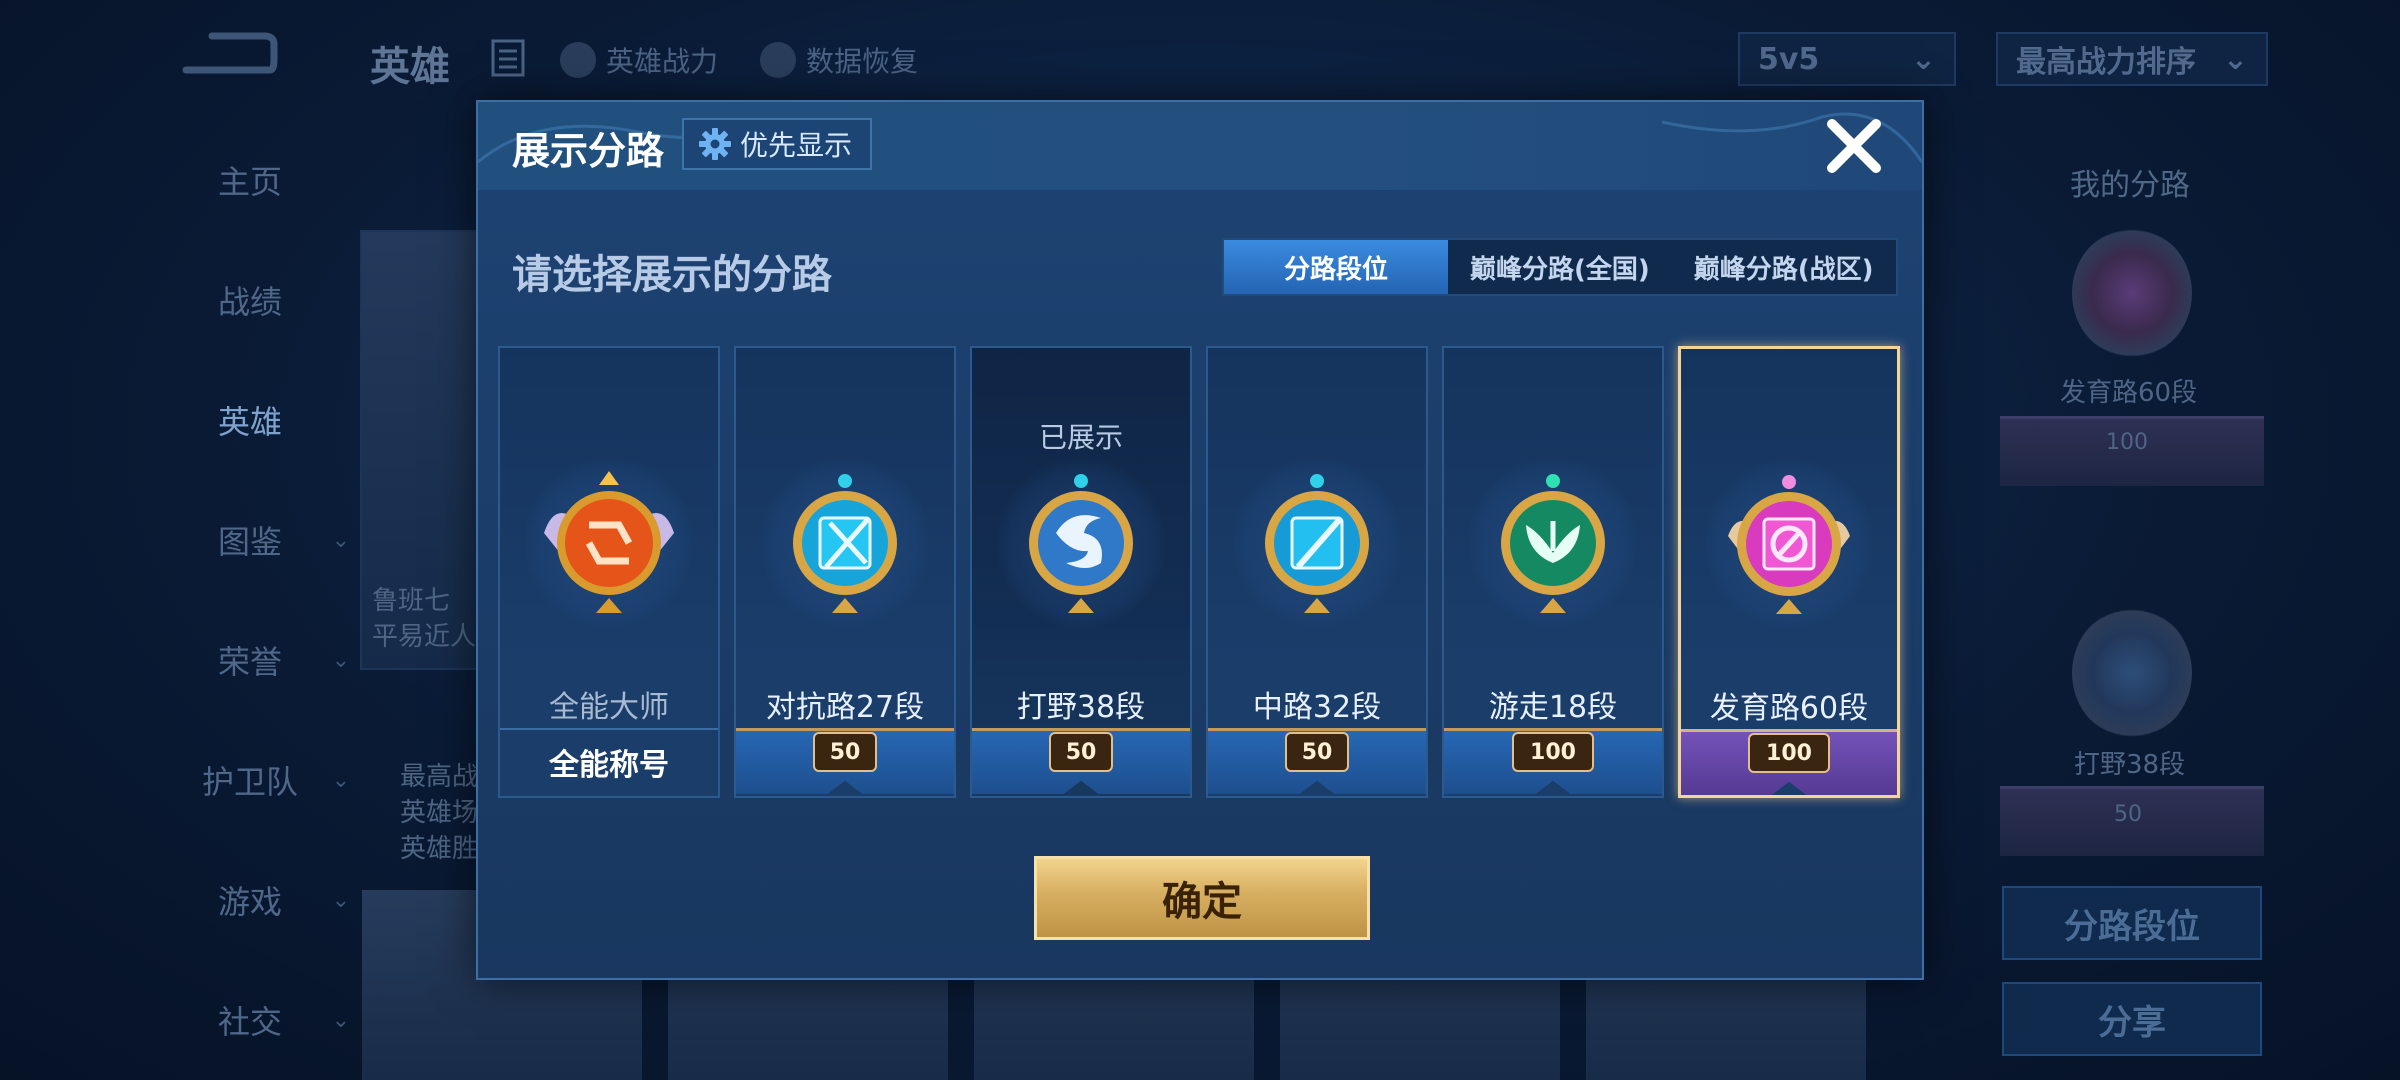 This screenshot has height=1080, width=2400. I want to click on all-round-icon, so click(609, 542).